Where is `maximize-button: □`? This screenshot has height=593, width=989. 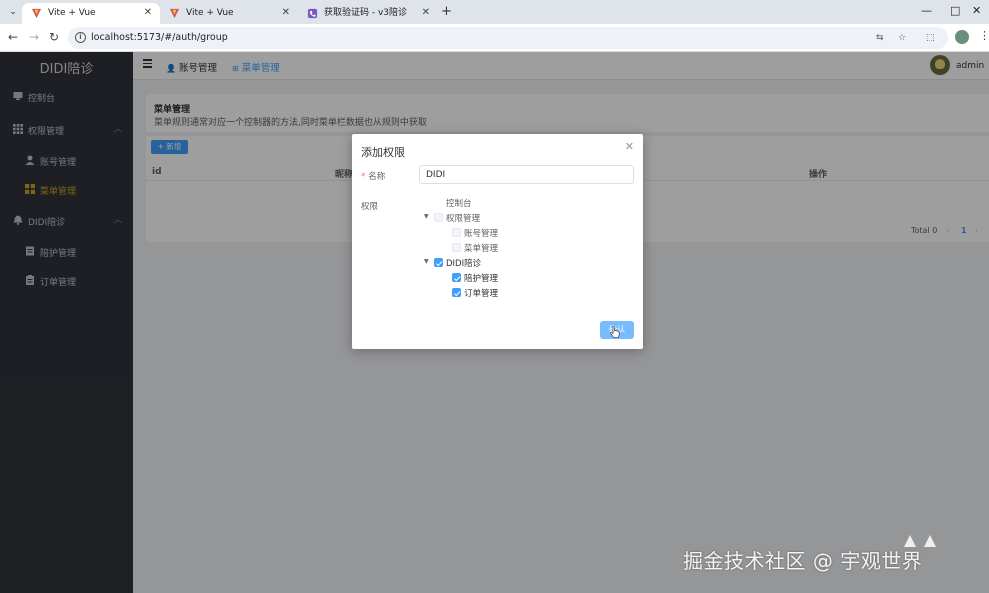
maximize-button: □ is located at coordinates (955, 10).